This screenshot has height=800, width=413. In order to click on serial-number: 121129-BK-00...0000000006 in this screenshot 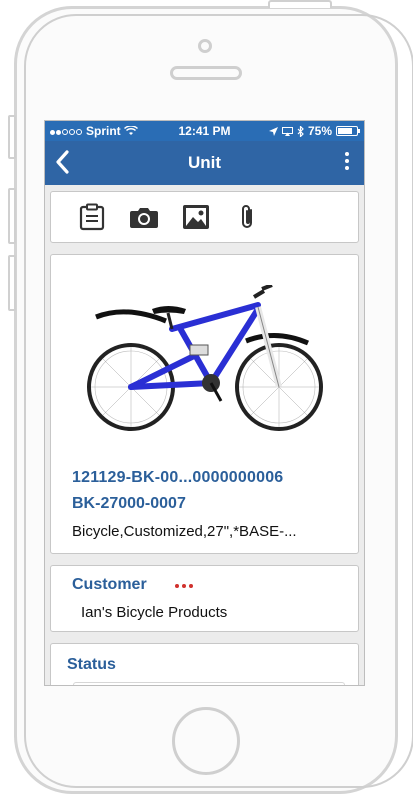, I will do `click(178, 477)`.